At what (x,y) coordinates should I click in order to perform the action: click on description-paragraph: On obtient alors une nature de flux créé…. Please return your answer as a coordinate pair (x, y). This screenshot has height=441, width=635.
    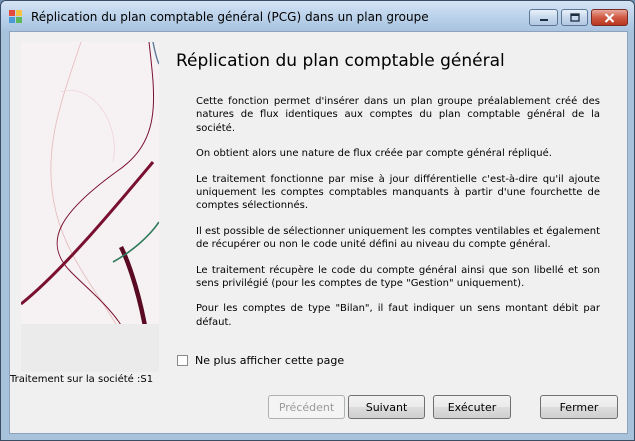
    Looking at the image, I should click on (374, 154).